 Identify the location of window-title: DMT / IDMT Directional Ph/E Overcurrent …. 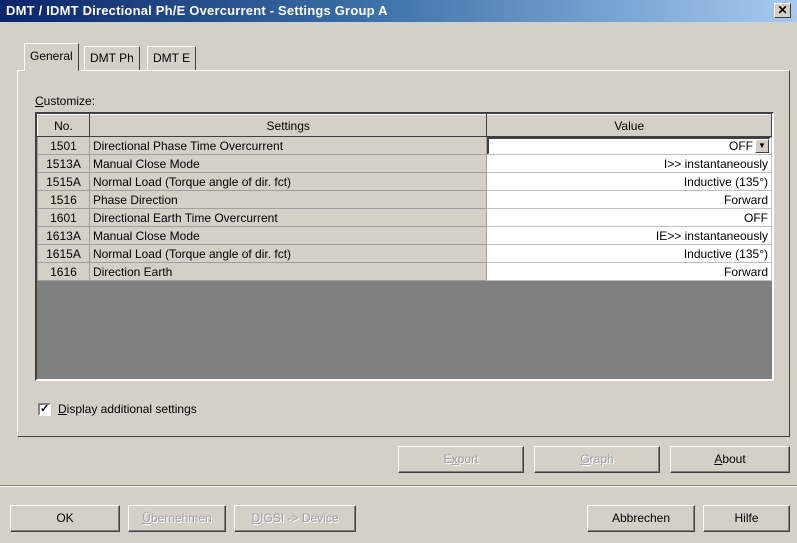
(197, 10).